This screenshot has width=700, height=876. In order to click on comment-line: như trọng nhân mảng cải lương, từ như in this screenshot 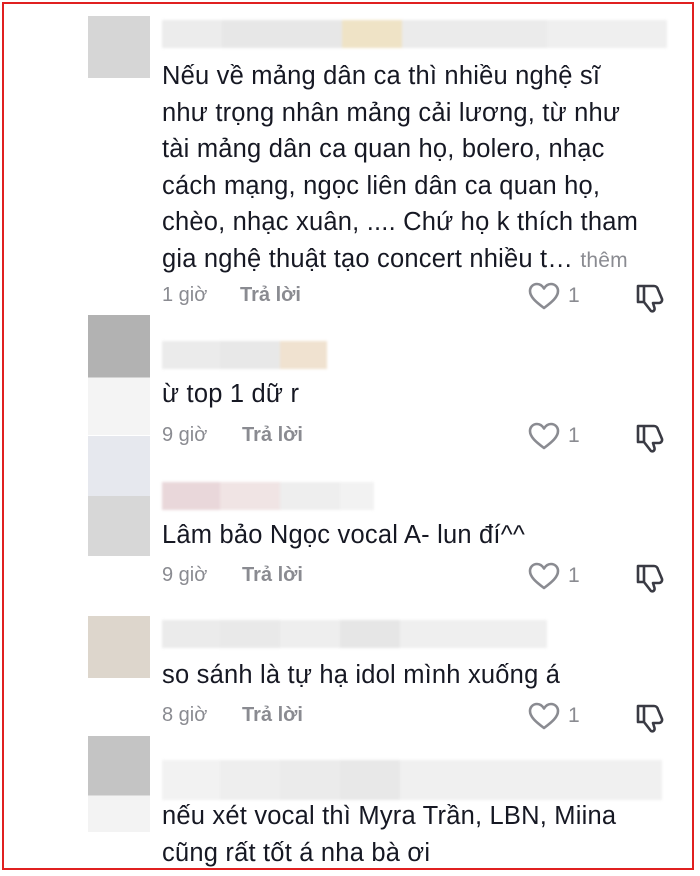, I will do `click(391, 112)`.